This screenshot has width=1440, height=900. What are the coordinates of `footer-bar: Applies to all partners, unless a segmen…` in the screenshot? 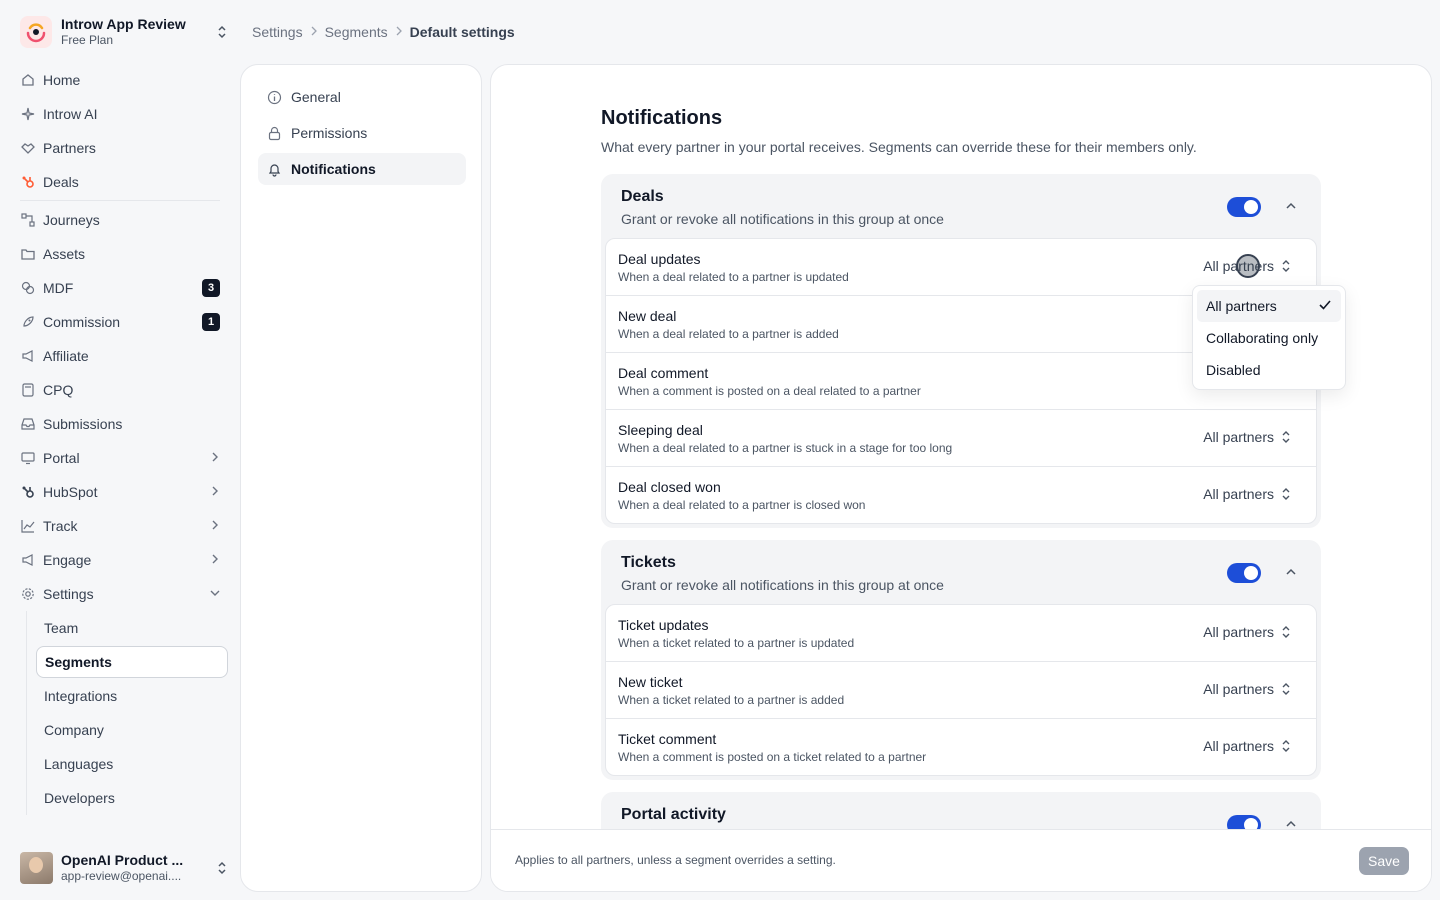 It's located at (961, 860).